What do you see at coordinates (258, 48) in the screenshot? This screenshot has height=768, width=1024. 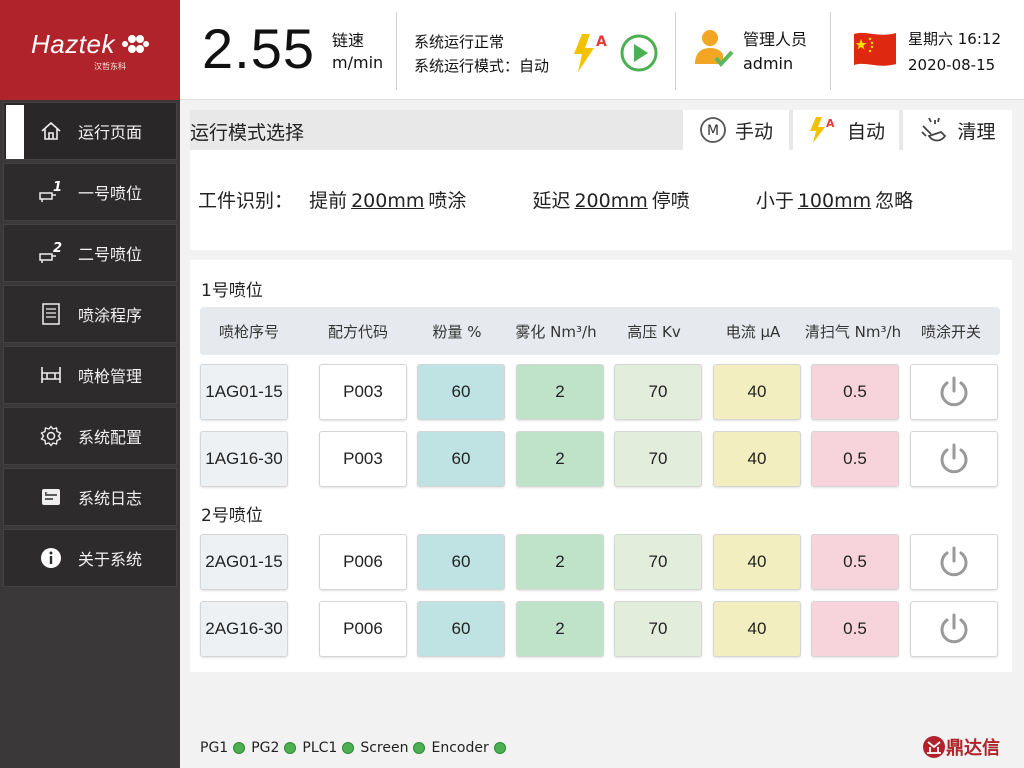 I see `chain-speed-value: 2.55` at bounding box center [258, 48].